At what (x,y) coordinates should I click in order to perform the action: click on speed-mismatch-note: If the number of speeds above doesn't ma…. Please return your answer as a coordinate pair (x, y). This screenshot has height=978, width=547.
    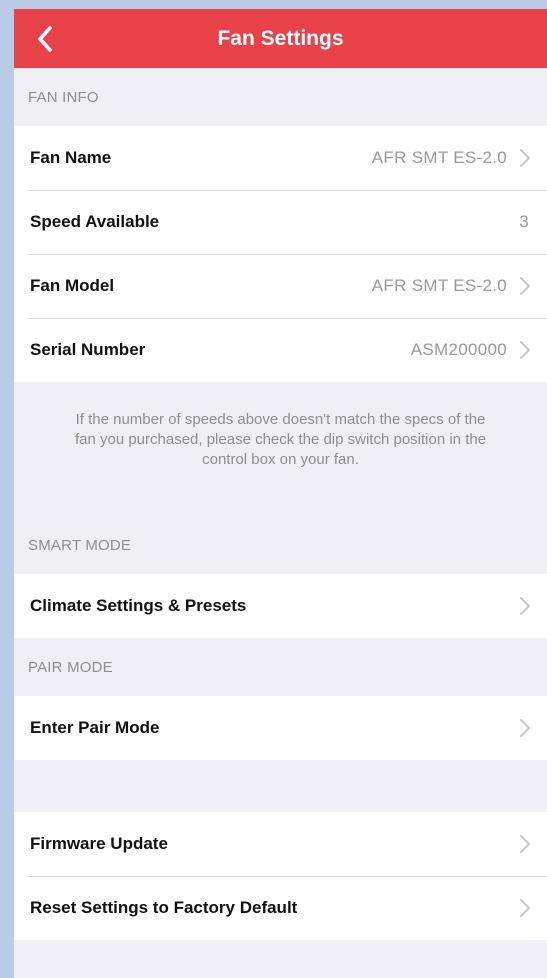
    Looking at the image, I should click on (280, 439).